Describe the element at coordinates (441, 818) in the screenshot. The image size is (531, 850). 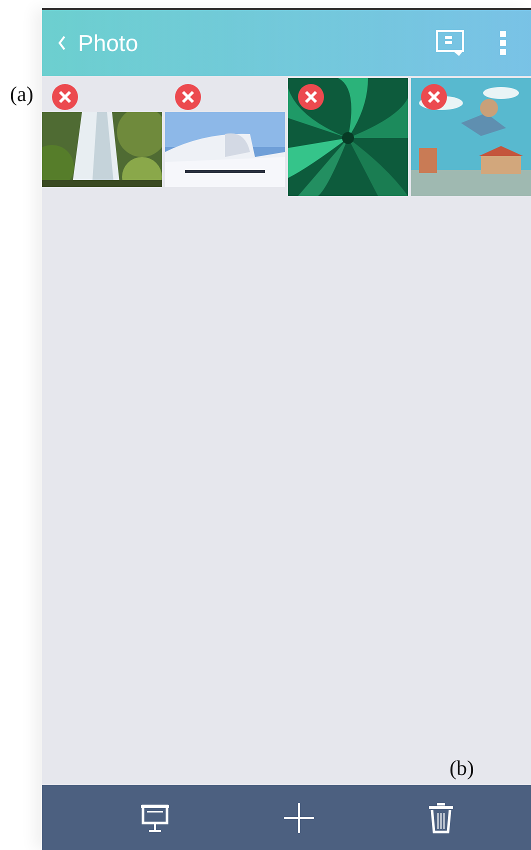
I see `trash-icon` at that location.